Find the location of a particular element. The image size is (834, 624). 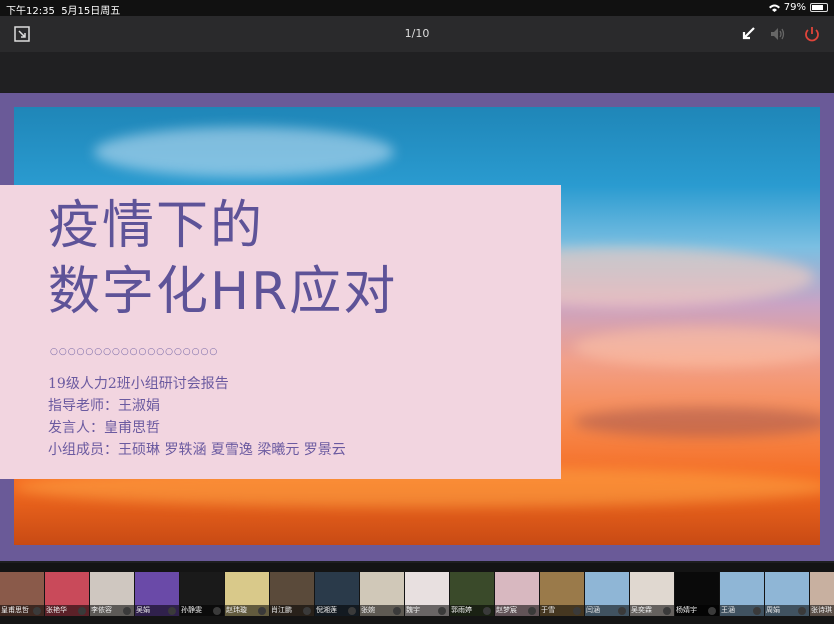

participant-tile: 杨婧宇 is located at coordinates (697, 594).